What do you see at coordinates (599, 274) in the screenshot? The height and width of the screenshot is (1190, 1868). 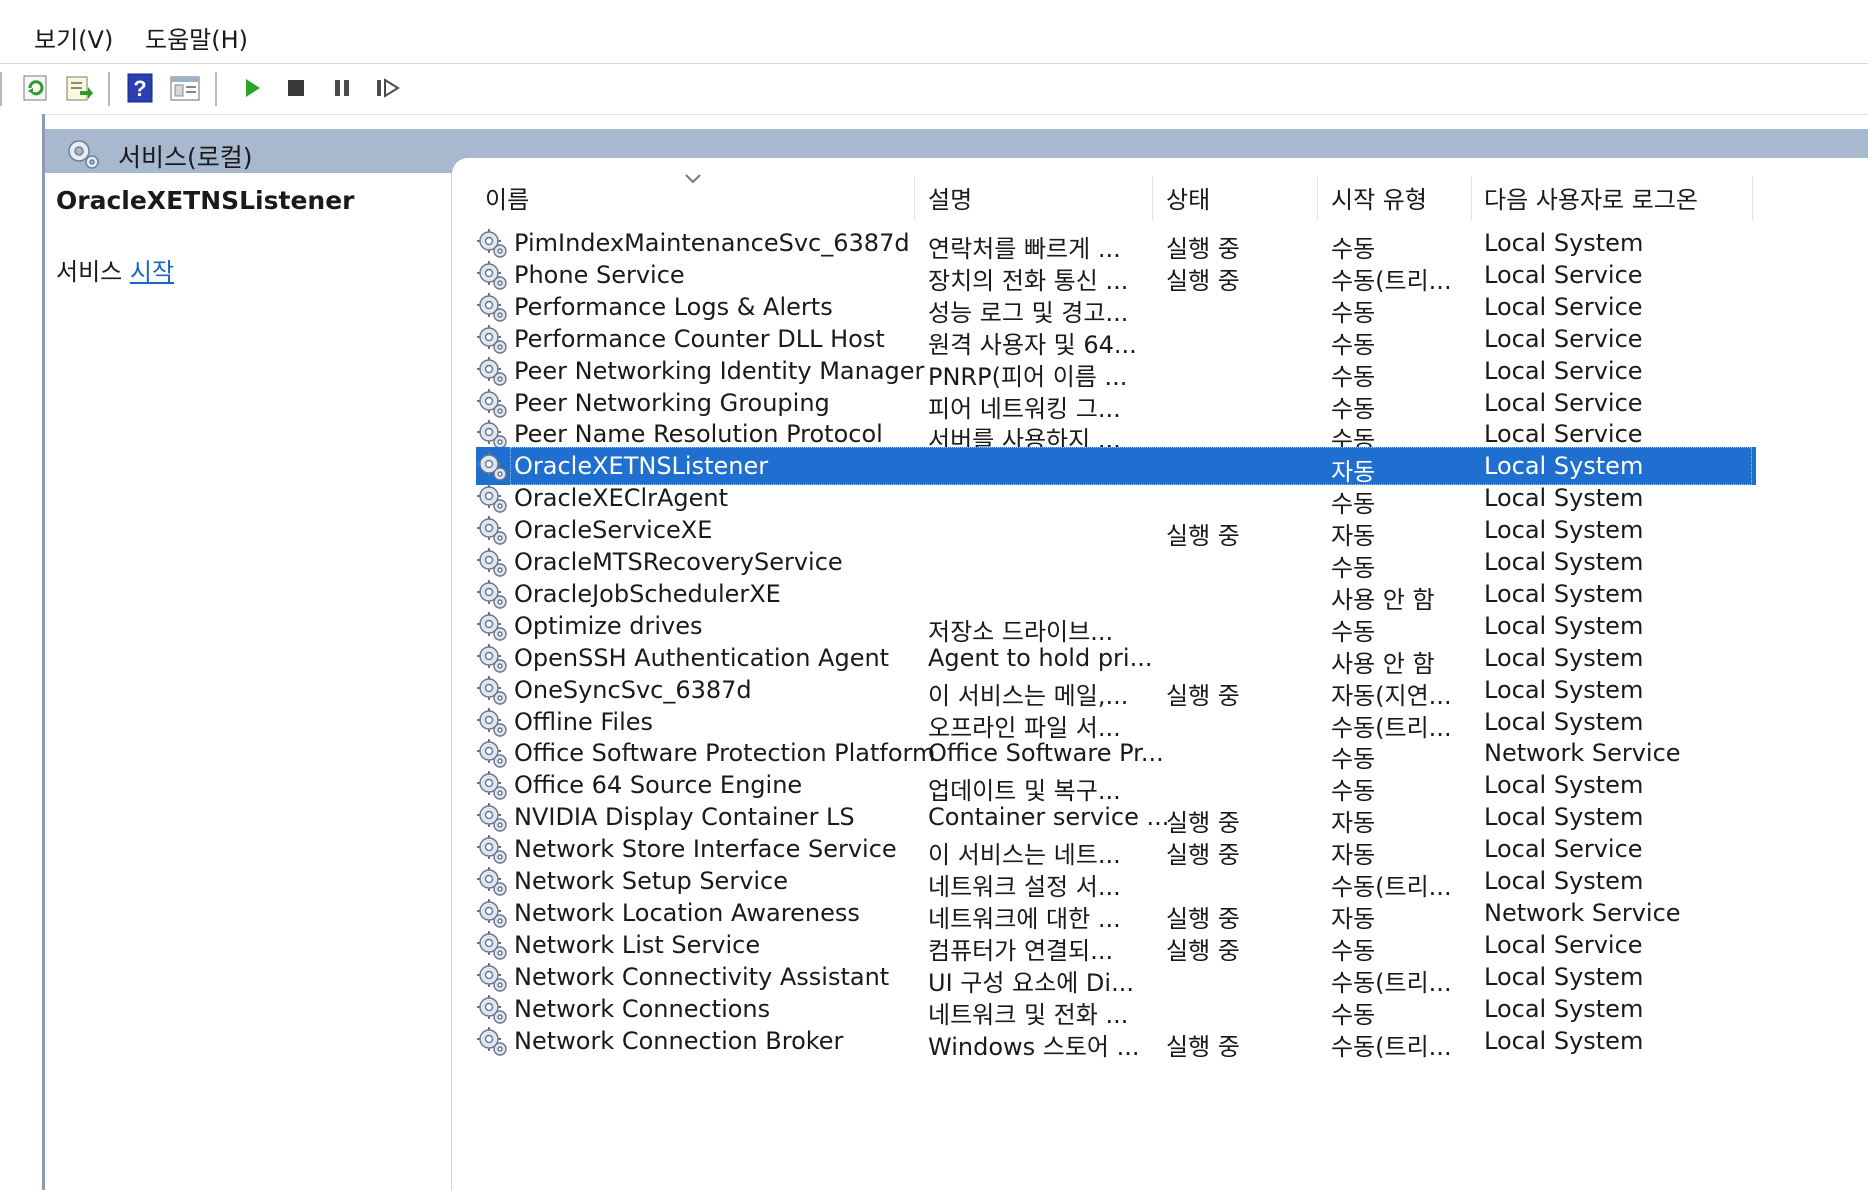 I see `service-name: Phone Service` at bounding box center [599, 274].